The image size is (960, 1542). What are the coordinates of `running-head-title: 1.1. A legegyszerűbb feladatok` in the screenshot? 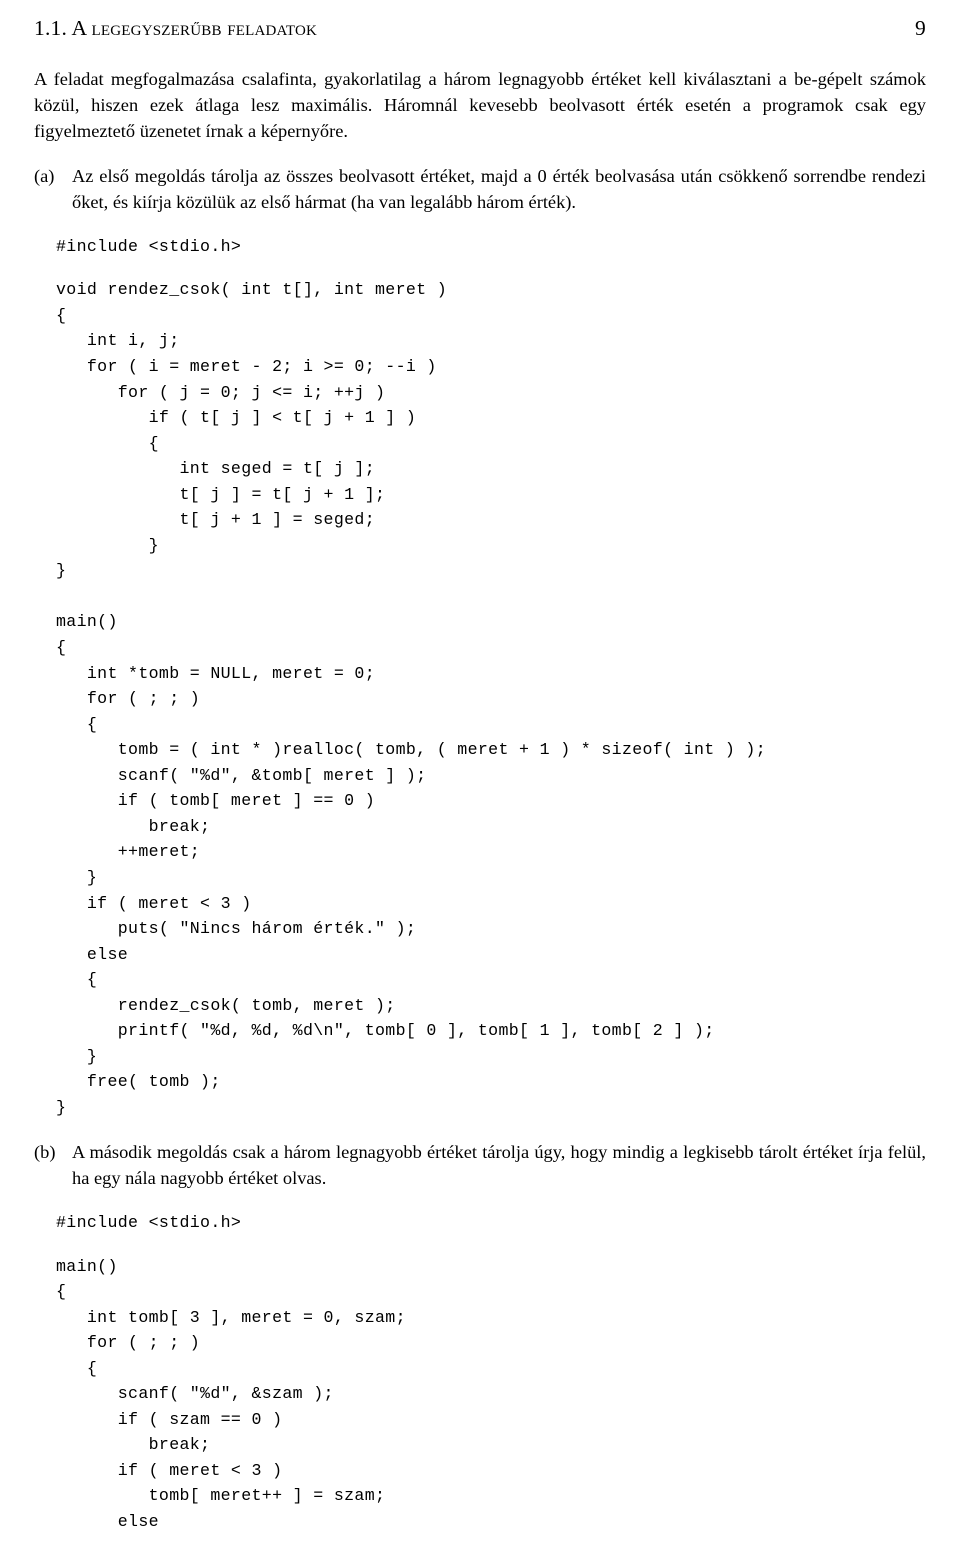 It's located at (176, 28).